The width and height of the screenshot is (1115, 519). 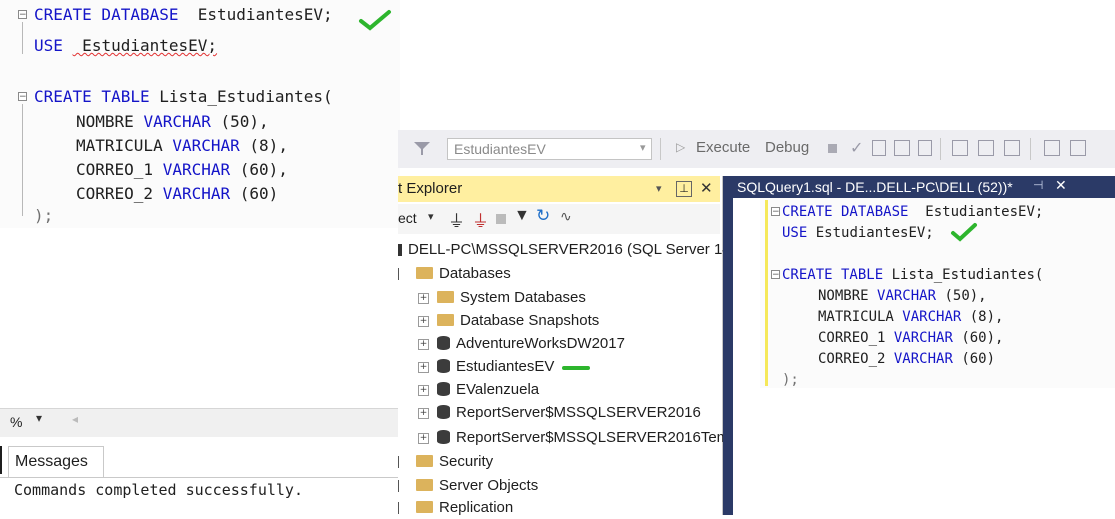 What do you see at coordinates (986, 148) in the screenshot?
I see `client-stats-icon` at bounding box center [986, 148].